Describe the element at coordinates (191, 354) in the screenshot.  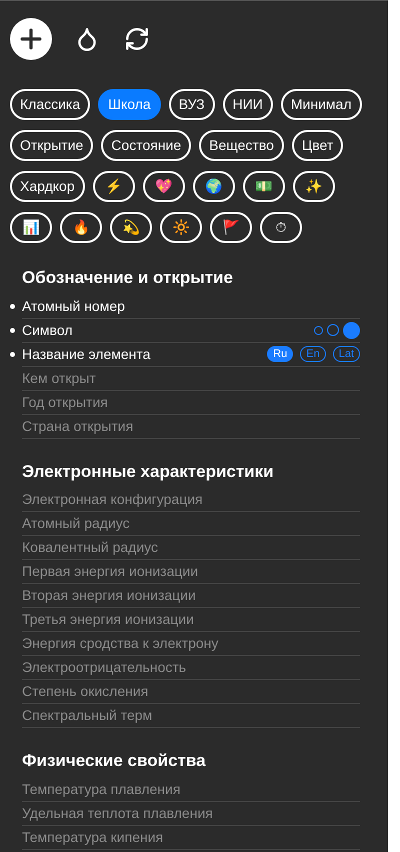
I see `field-row: Название элемента Ru En Lat` at that location.